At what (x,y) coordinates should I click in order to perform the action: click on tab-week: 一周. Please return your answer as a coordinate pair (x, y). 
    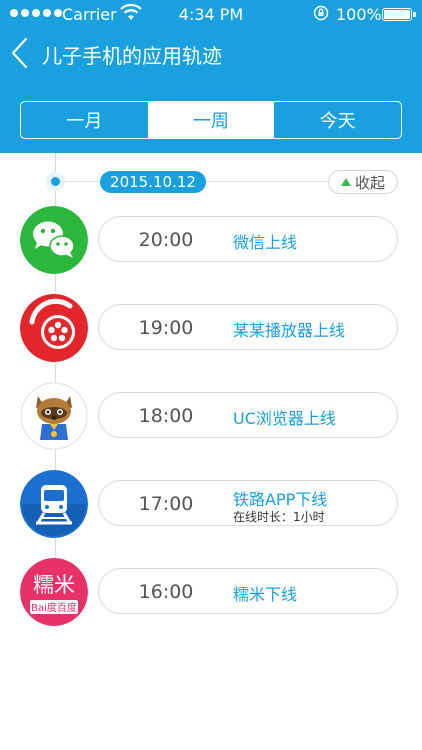
    Looking at the image, I should click on (211, 120).